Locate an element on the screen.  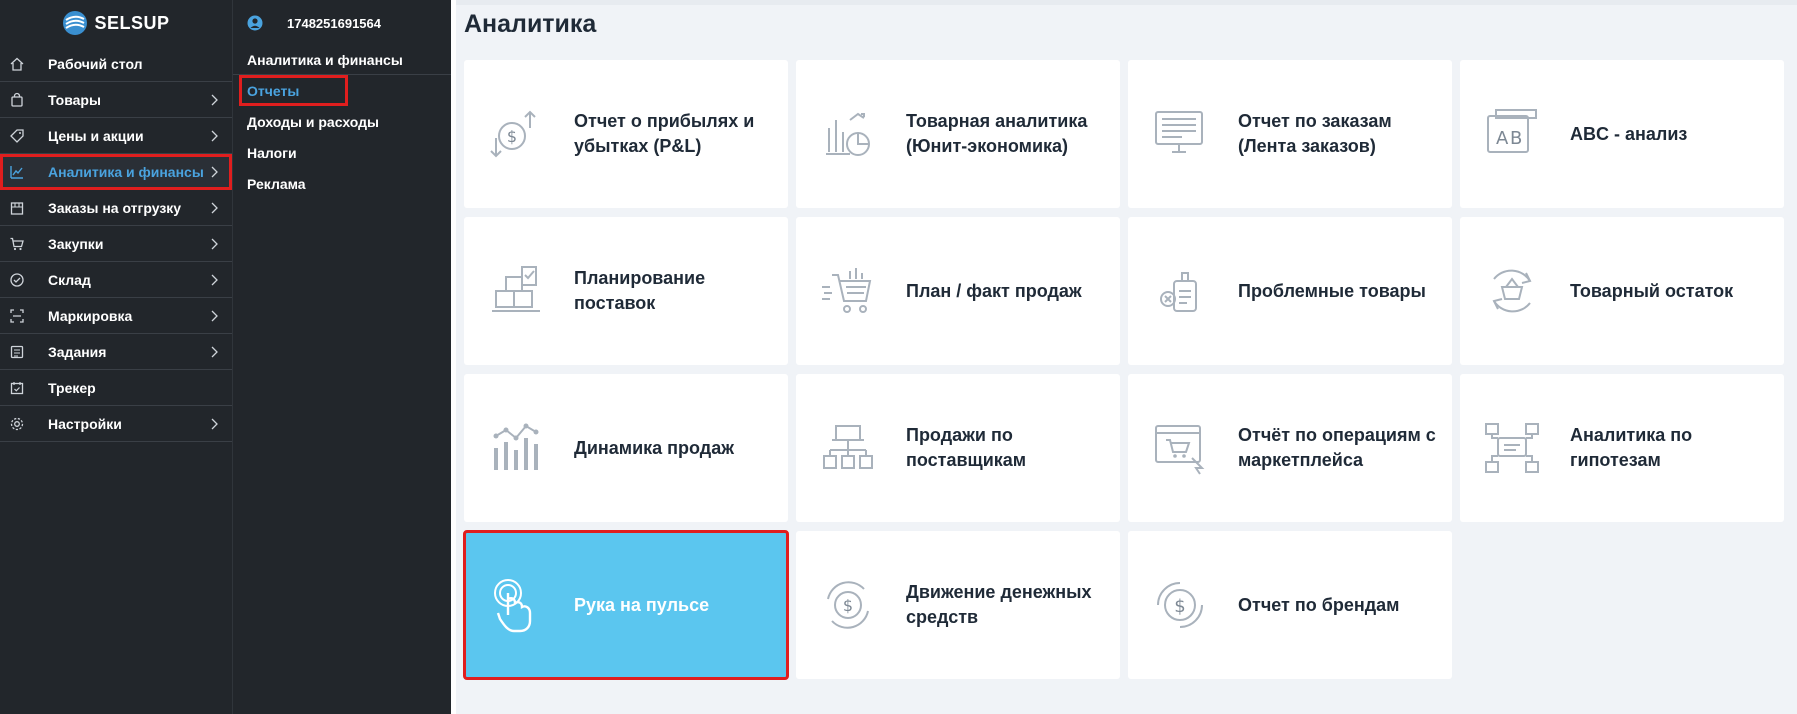
report-card: Проблемные товары is located at coordinates (1290, 291).